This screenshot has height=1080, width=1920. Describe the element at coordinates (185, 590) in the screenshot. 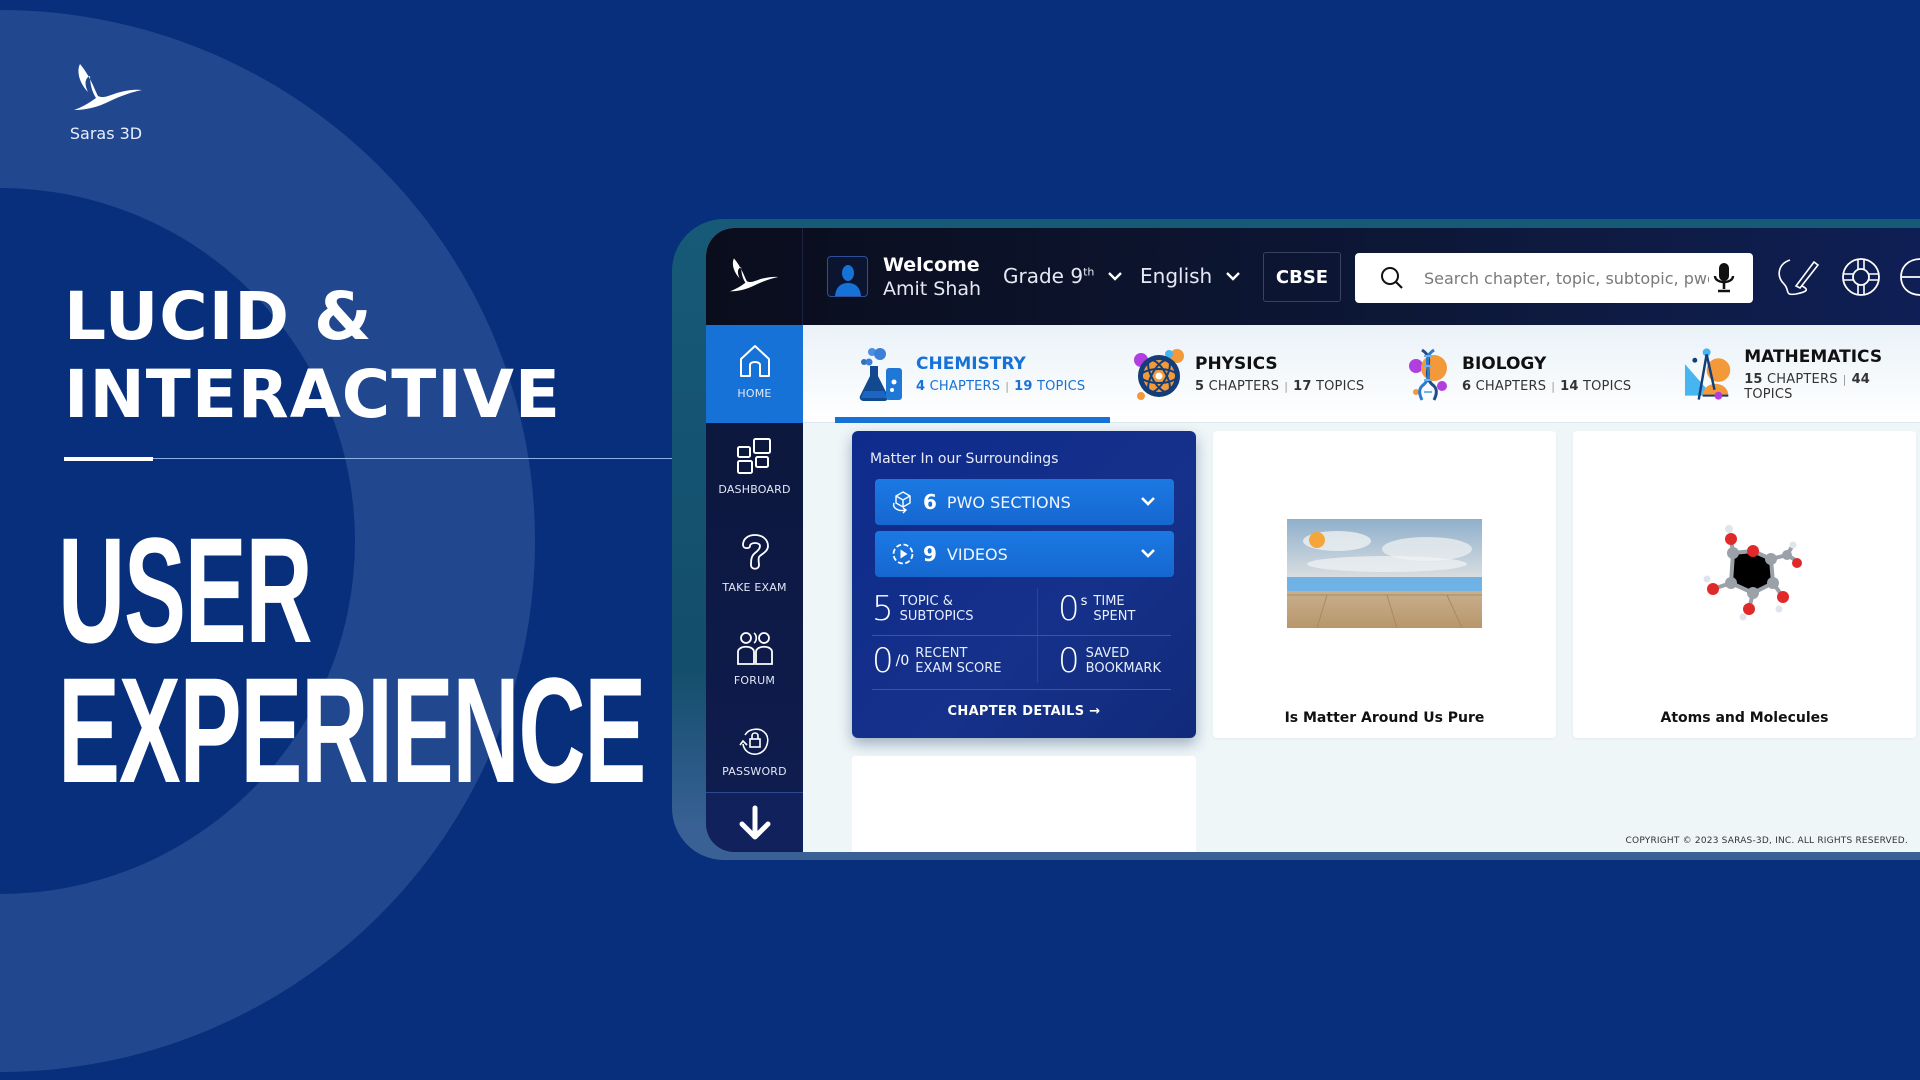

I see `ux-title-line-1: USER` at that location.